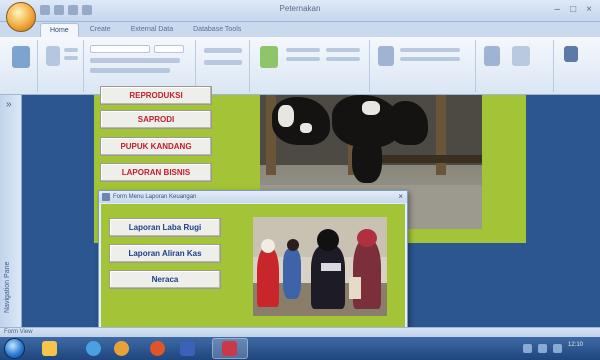 The image size is (600, 360). Describe the element at coordinates (152, 30) in the screenshot. I see `tab-external-data: External Data` at that location.